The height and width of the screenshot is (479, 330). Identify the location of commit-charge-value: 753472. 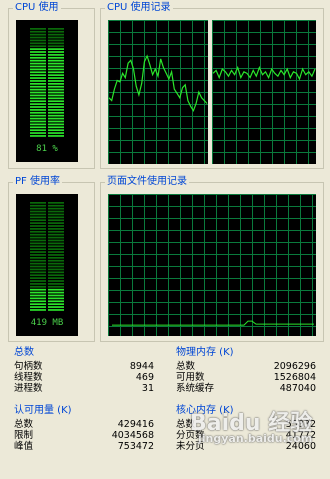
(135, 446).